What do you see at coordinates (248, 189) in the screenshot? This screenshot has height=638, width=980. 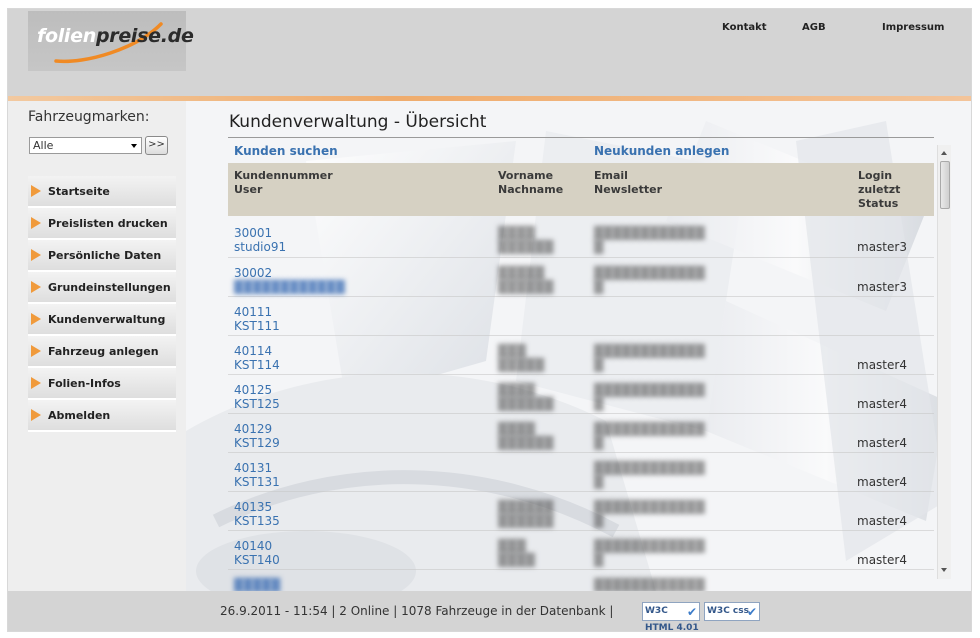 I see `header-text: User` at bounding box center [248, 189].